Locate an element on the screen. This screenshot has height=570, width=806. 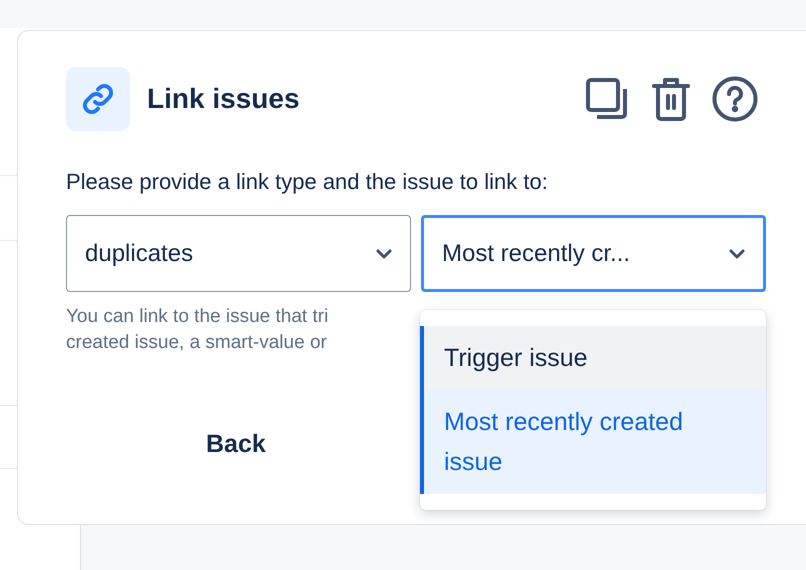
helper-text: You can link to the issue that tri is located at coordinates (197, 317).